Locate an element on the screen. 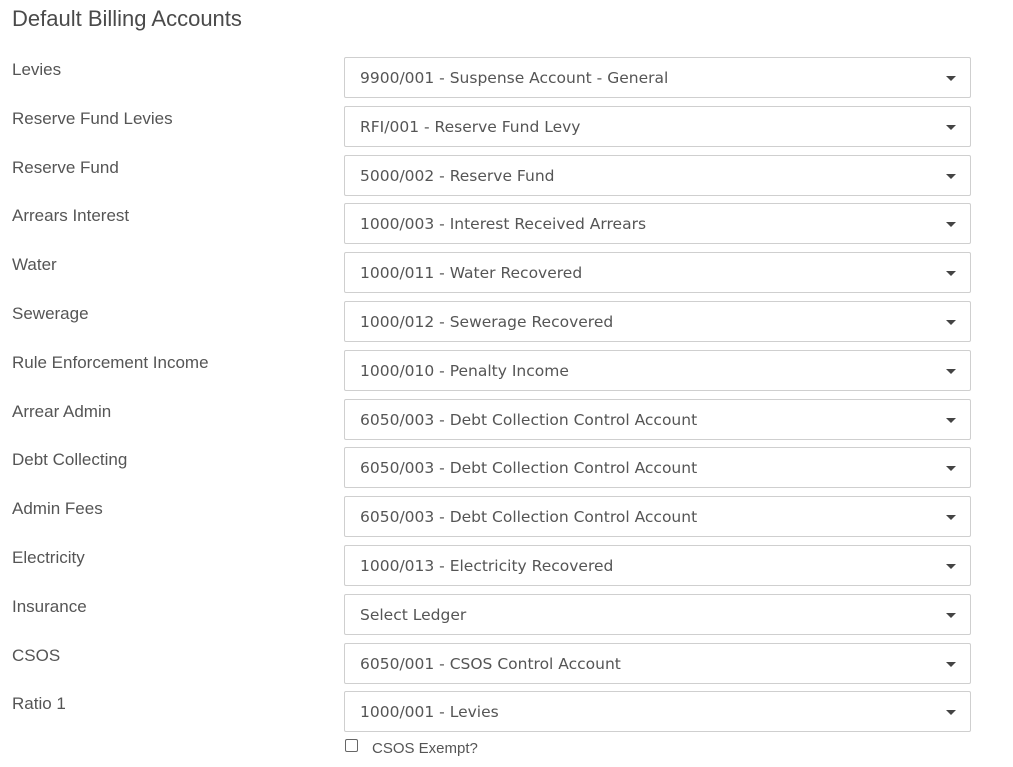  field-csos: CSOS 6050/001 - CSOS Control Account is located at coordinates (506, 667).